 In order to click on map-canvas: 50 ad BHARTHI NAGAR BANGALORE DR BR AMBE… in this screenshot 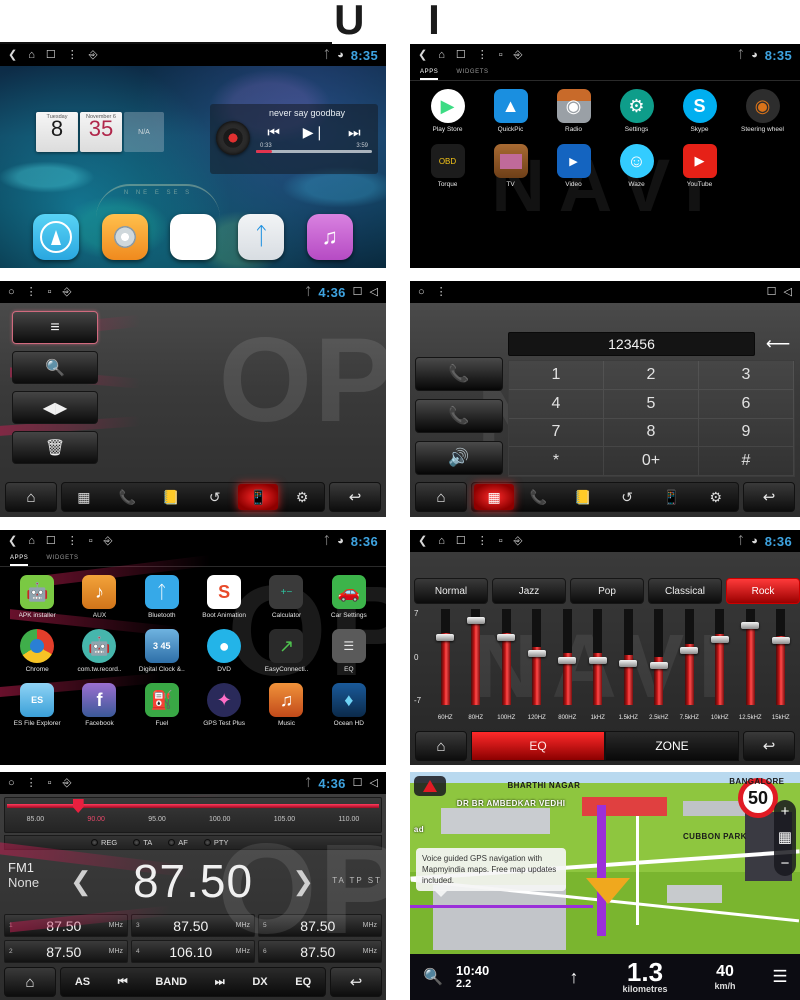, I will do `click(605, 863)`.